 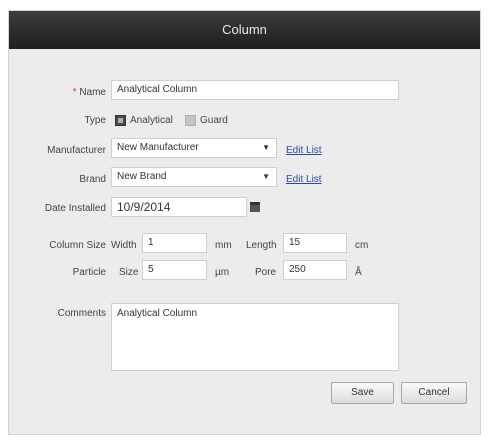 What do you see at coordinates (190, 120) in the screenshot?
I see `guard-checkbox` at bounding box center [190, 120].